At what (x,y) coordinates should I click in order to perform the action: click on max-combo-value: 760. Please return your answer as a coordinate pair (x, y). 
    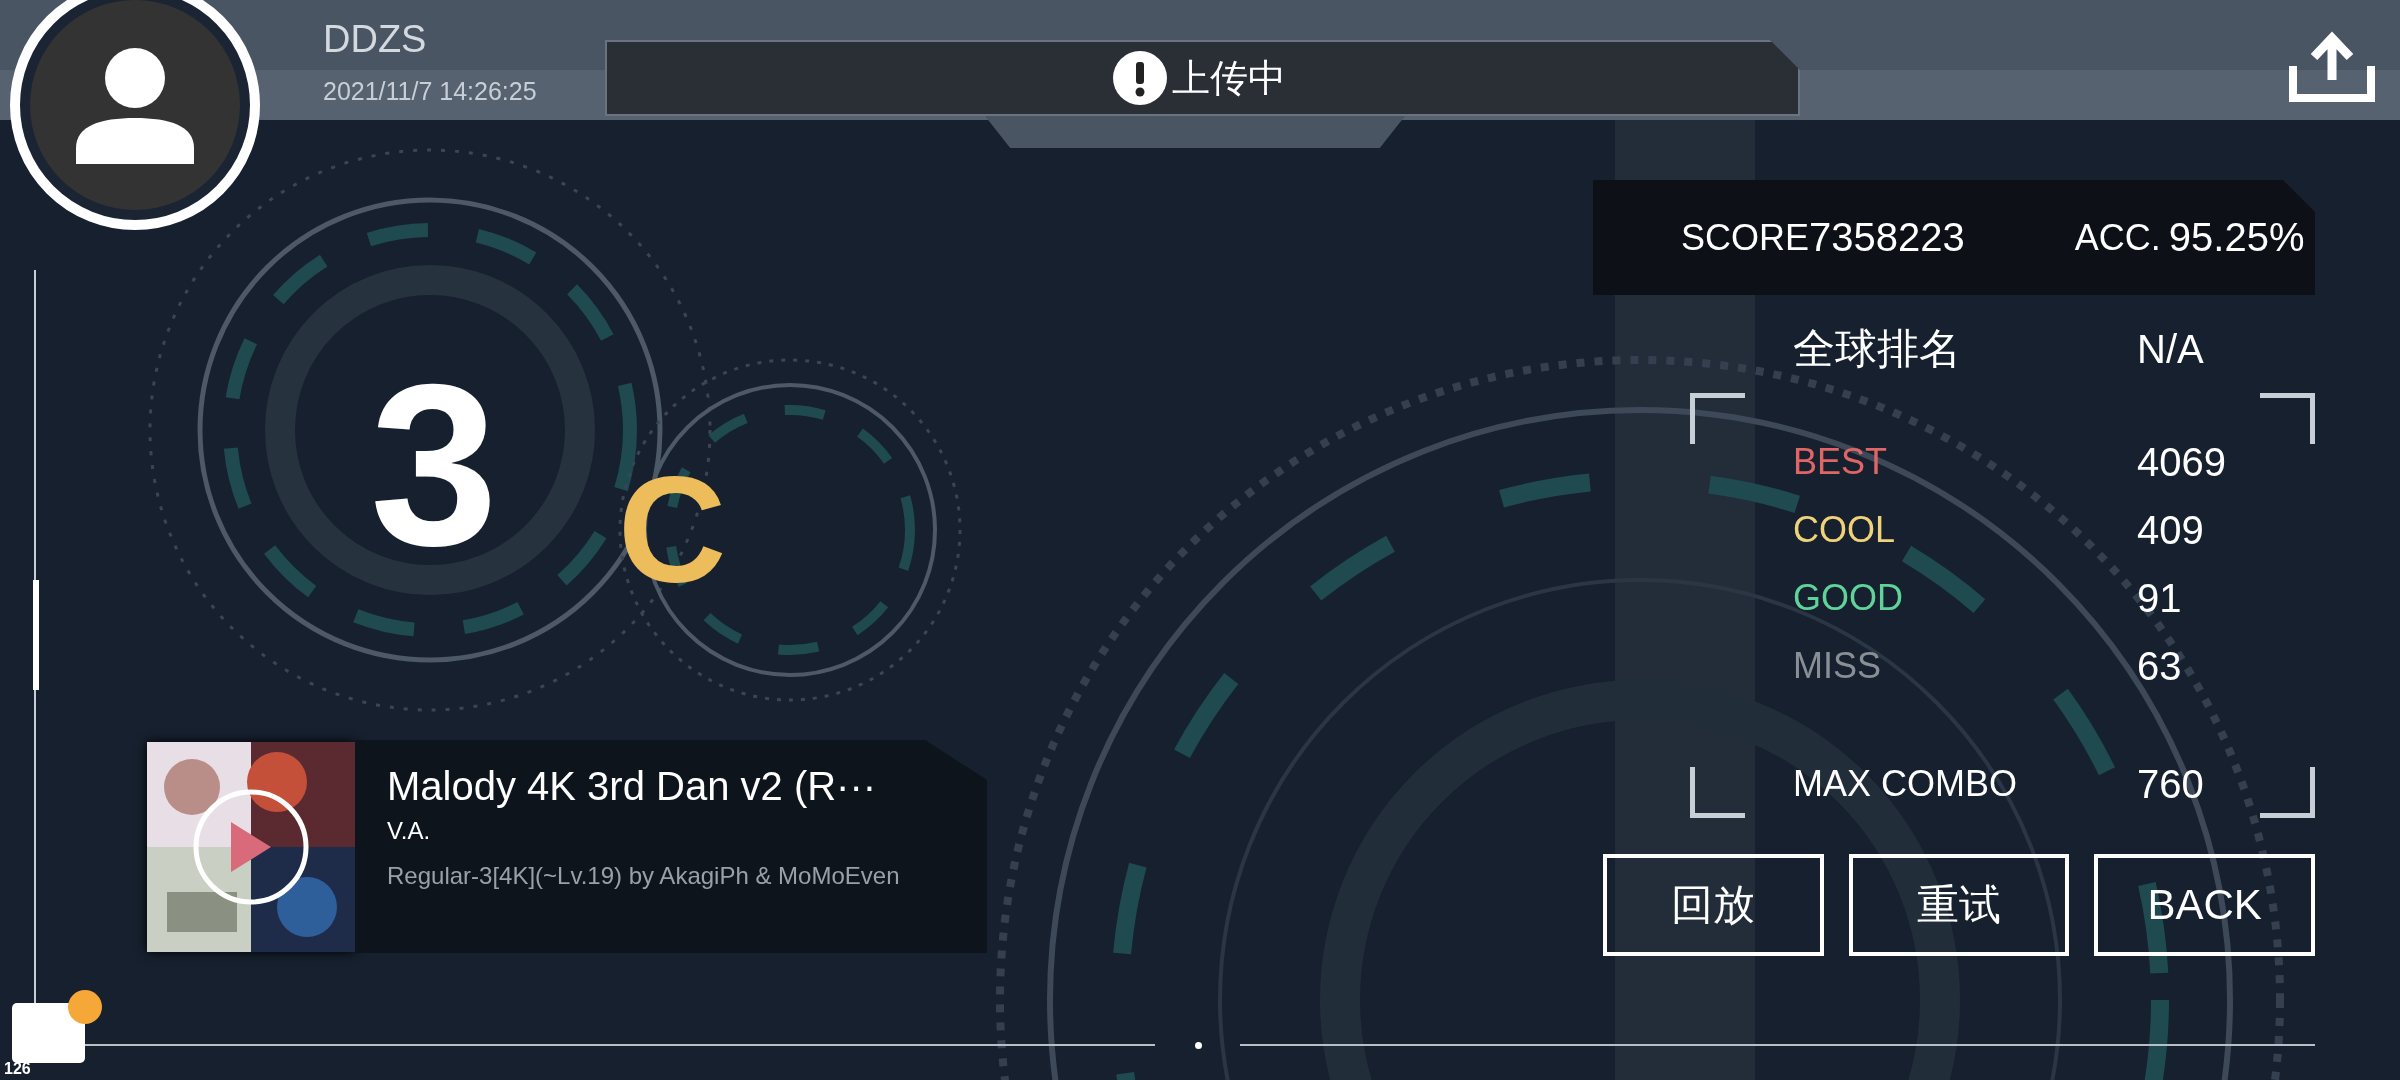
    Looking at the image, I should click on (2170, 784).